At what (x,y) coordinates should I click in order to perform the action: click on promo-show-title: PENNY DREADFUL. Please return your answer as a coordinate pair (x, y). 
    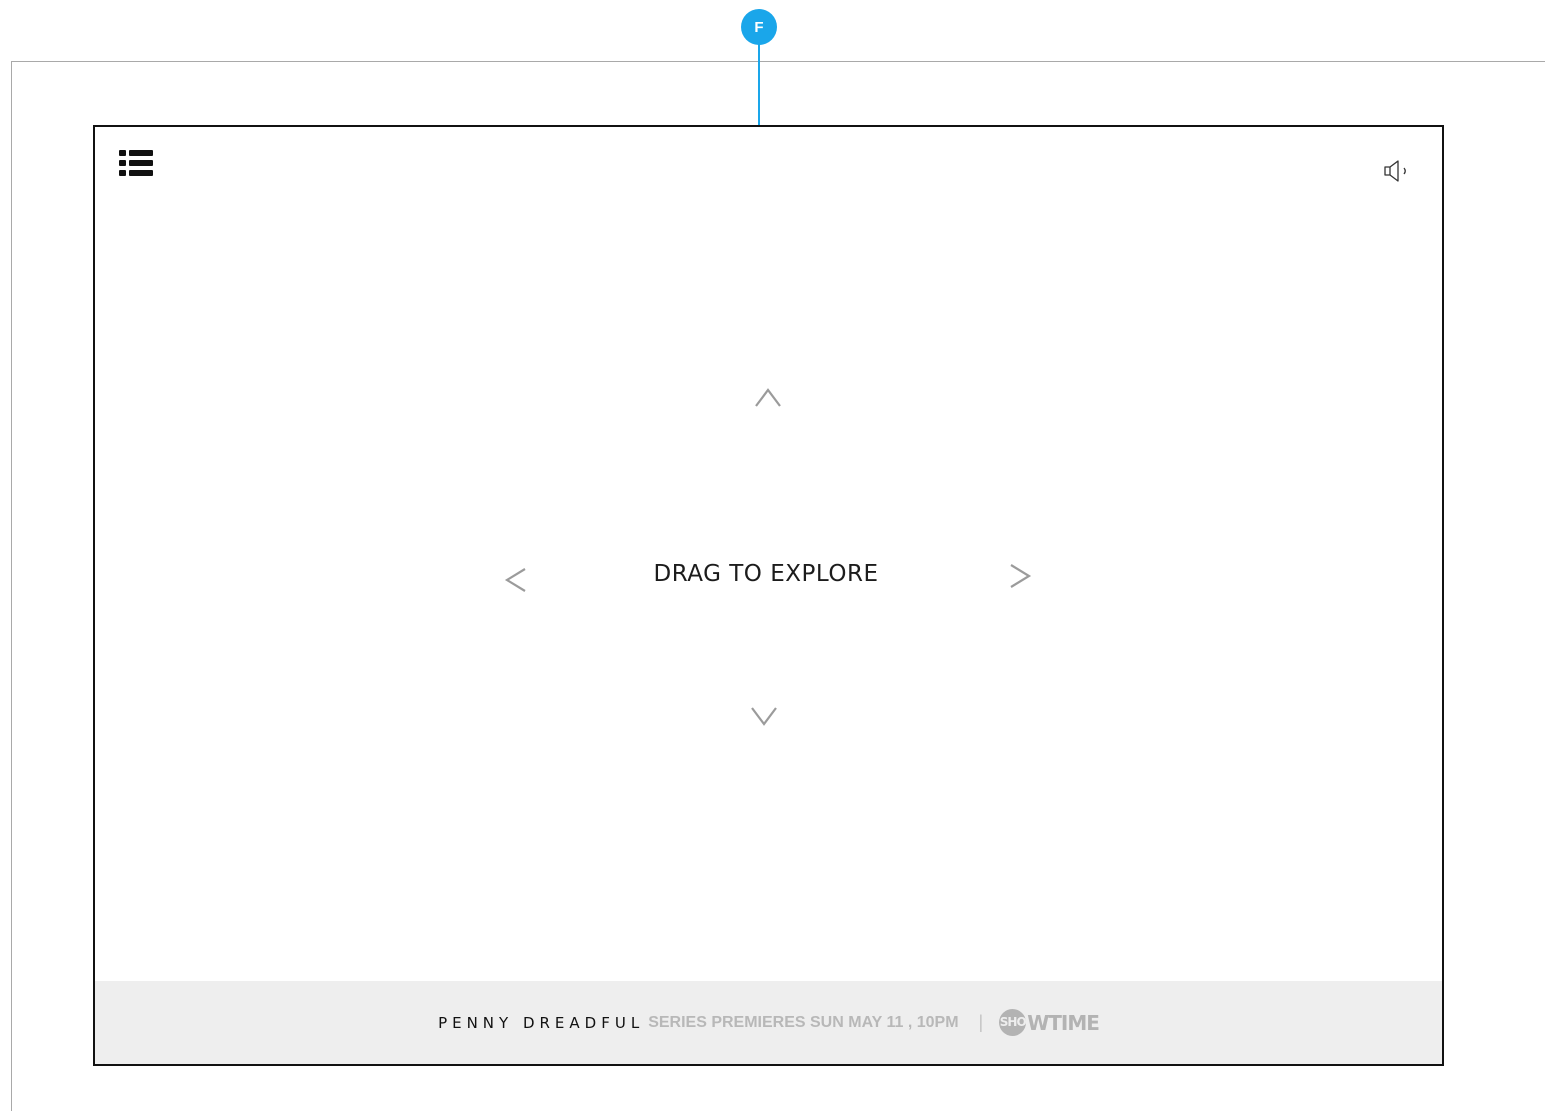
    Looking at the image, I should click on (541, 1022).